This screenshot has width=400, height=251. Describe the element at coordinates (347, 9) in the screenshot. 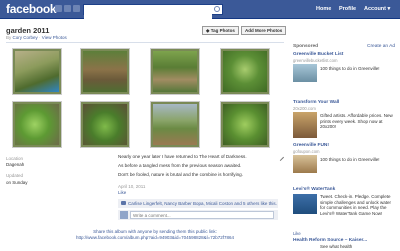

I see `nav-profile: Profile` at that location.